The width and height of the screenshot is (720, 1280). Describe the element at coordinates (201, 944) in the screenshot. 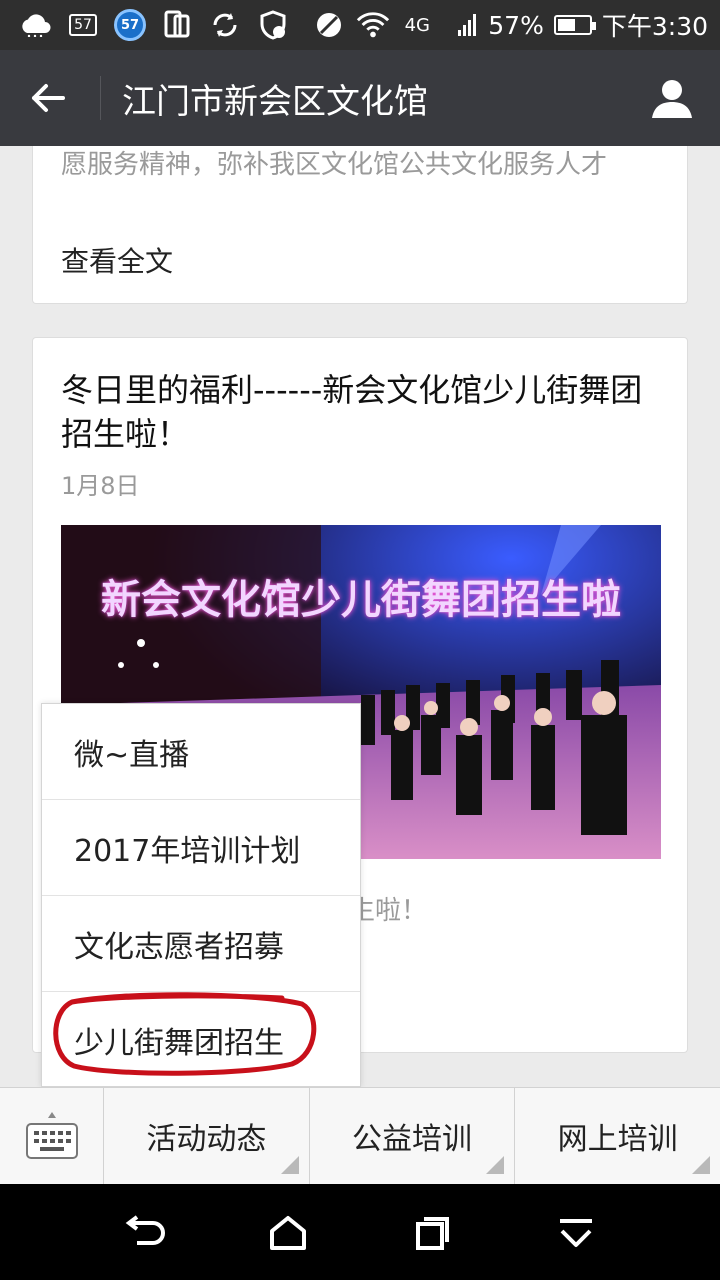

I see `submenu-item-volunteer-recruit: 文化志愿者招募` at that location.